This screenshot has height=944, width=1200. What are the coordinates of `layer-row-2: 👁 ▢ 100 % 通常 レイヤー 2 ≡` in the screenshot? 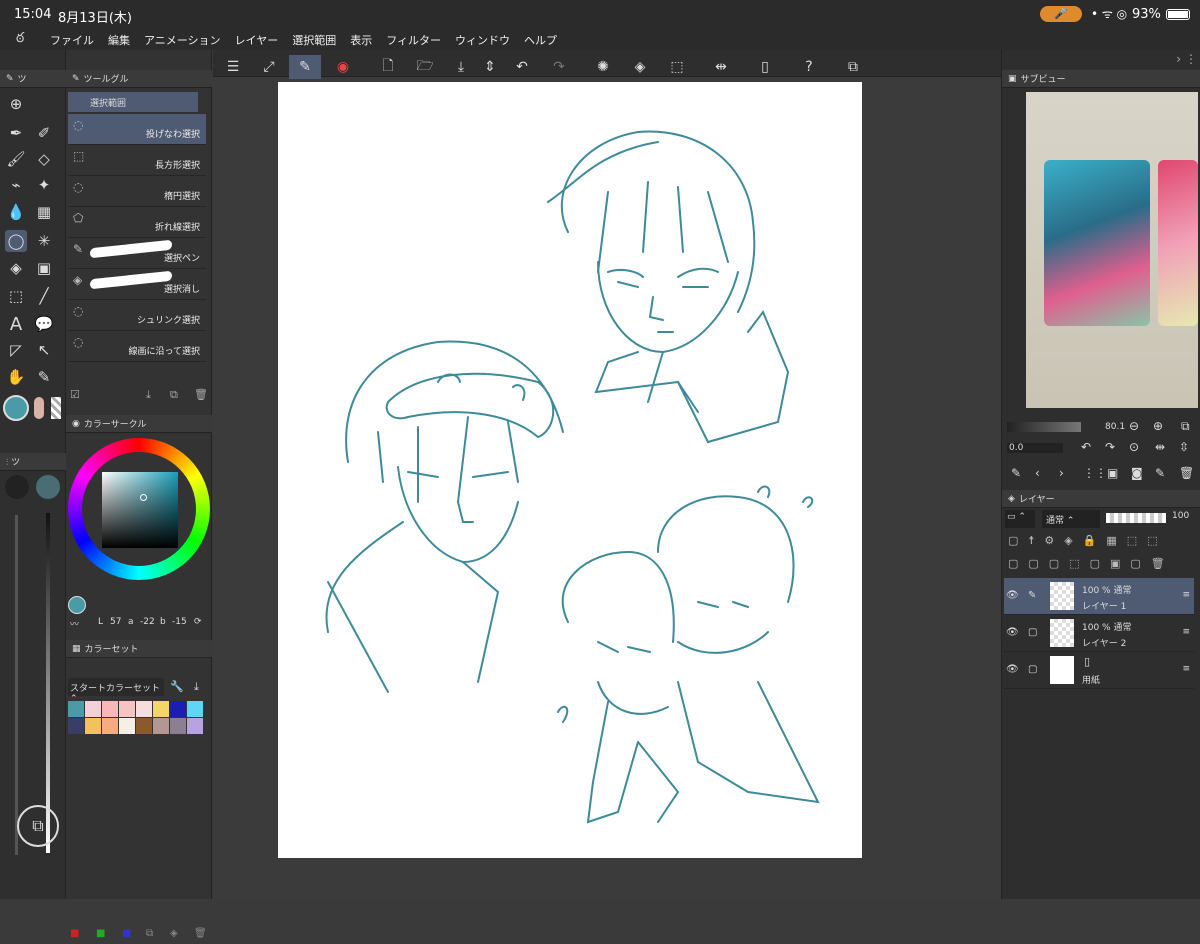 It's located at (1099, 633).